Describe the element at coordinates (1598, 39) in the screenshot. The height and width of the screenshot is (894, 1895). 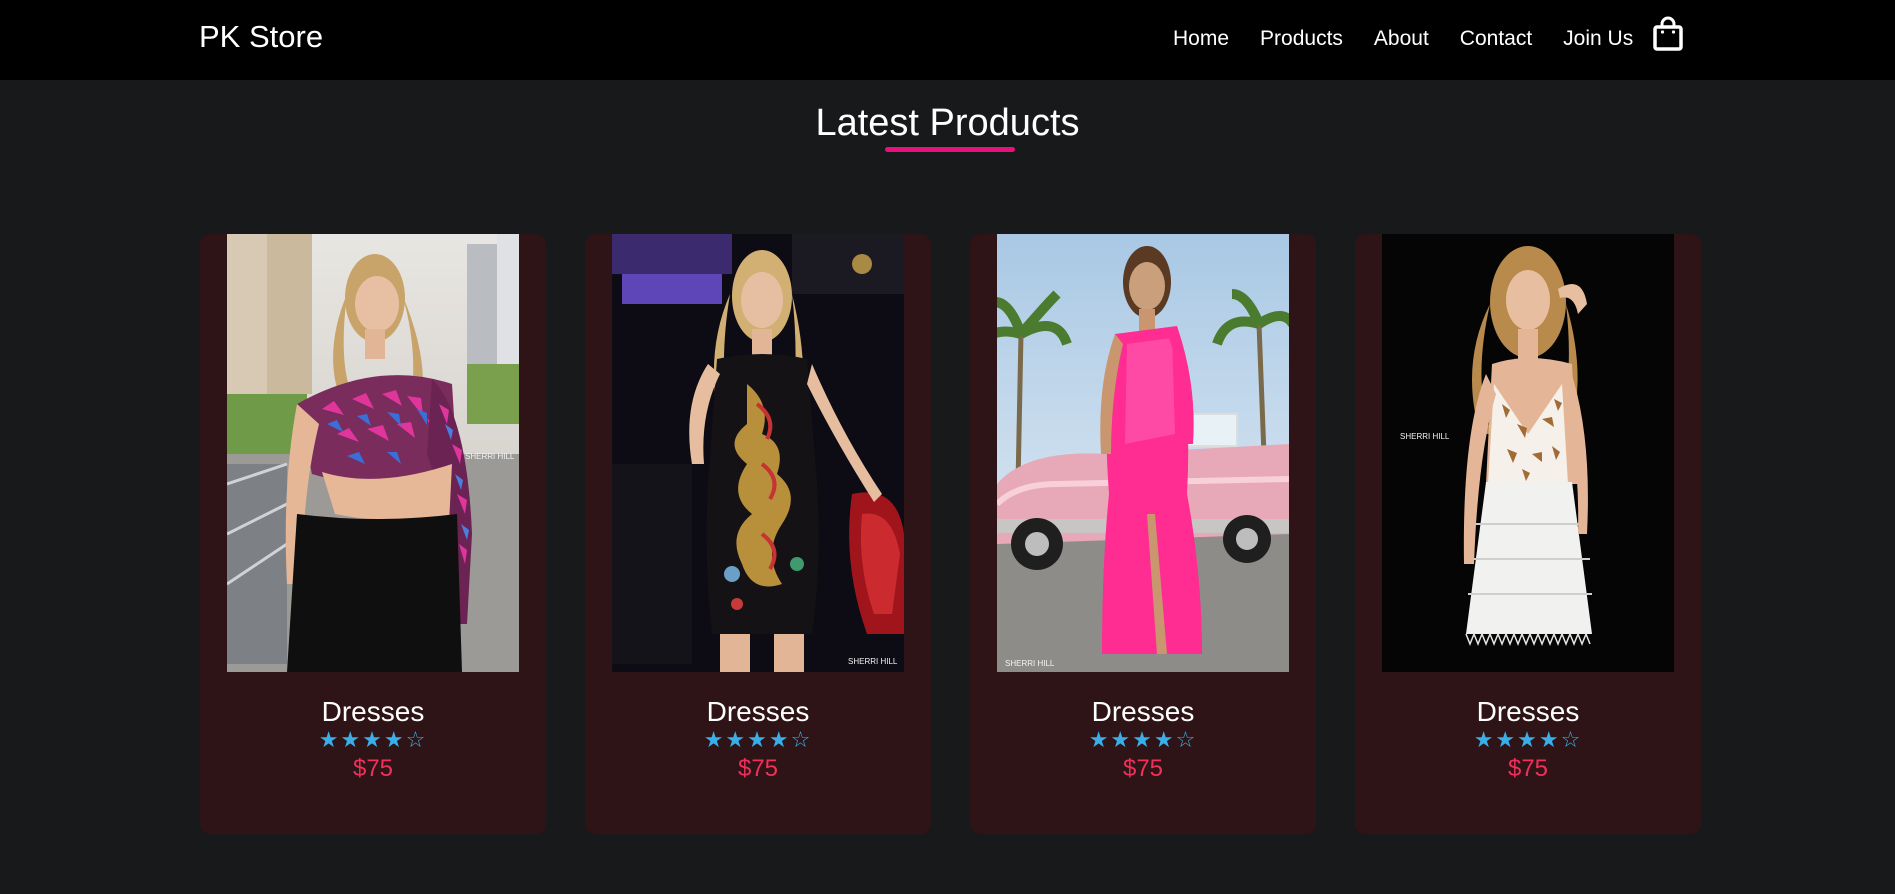
I see `nav-join-link: Join Us` at that location.